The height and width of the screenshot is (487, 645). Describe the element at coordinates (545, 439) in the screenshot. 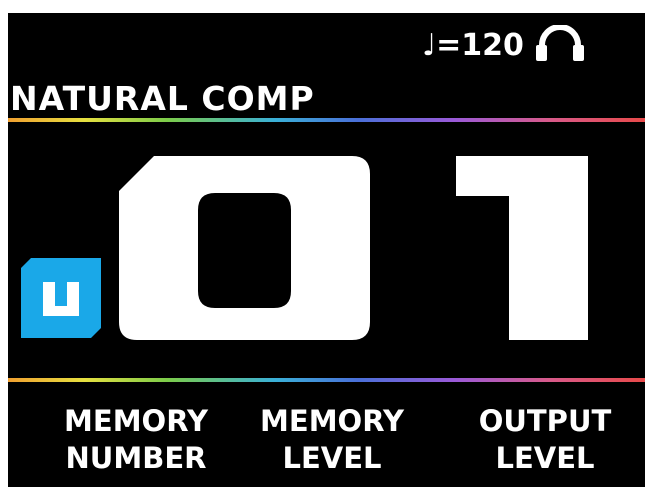

I see `output-level-label: OUTPUT LEVEL` at that location.